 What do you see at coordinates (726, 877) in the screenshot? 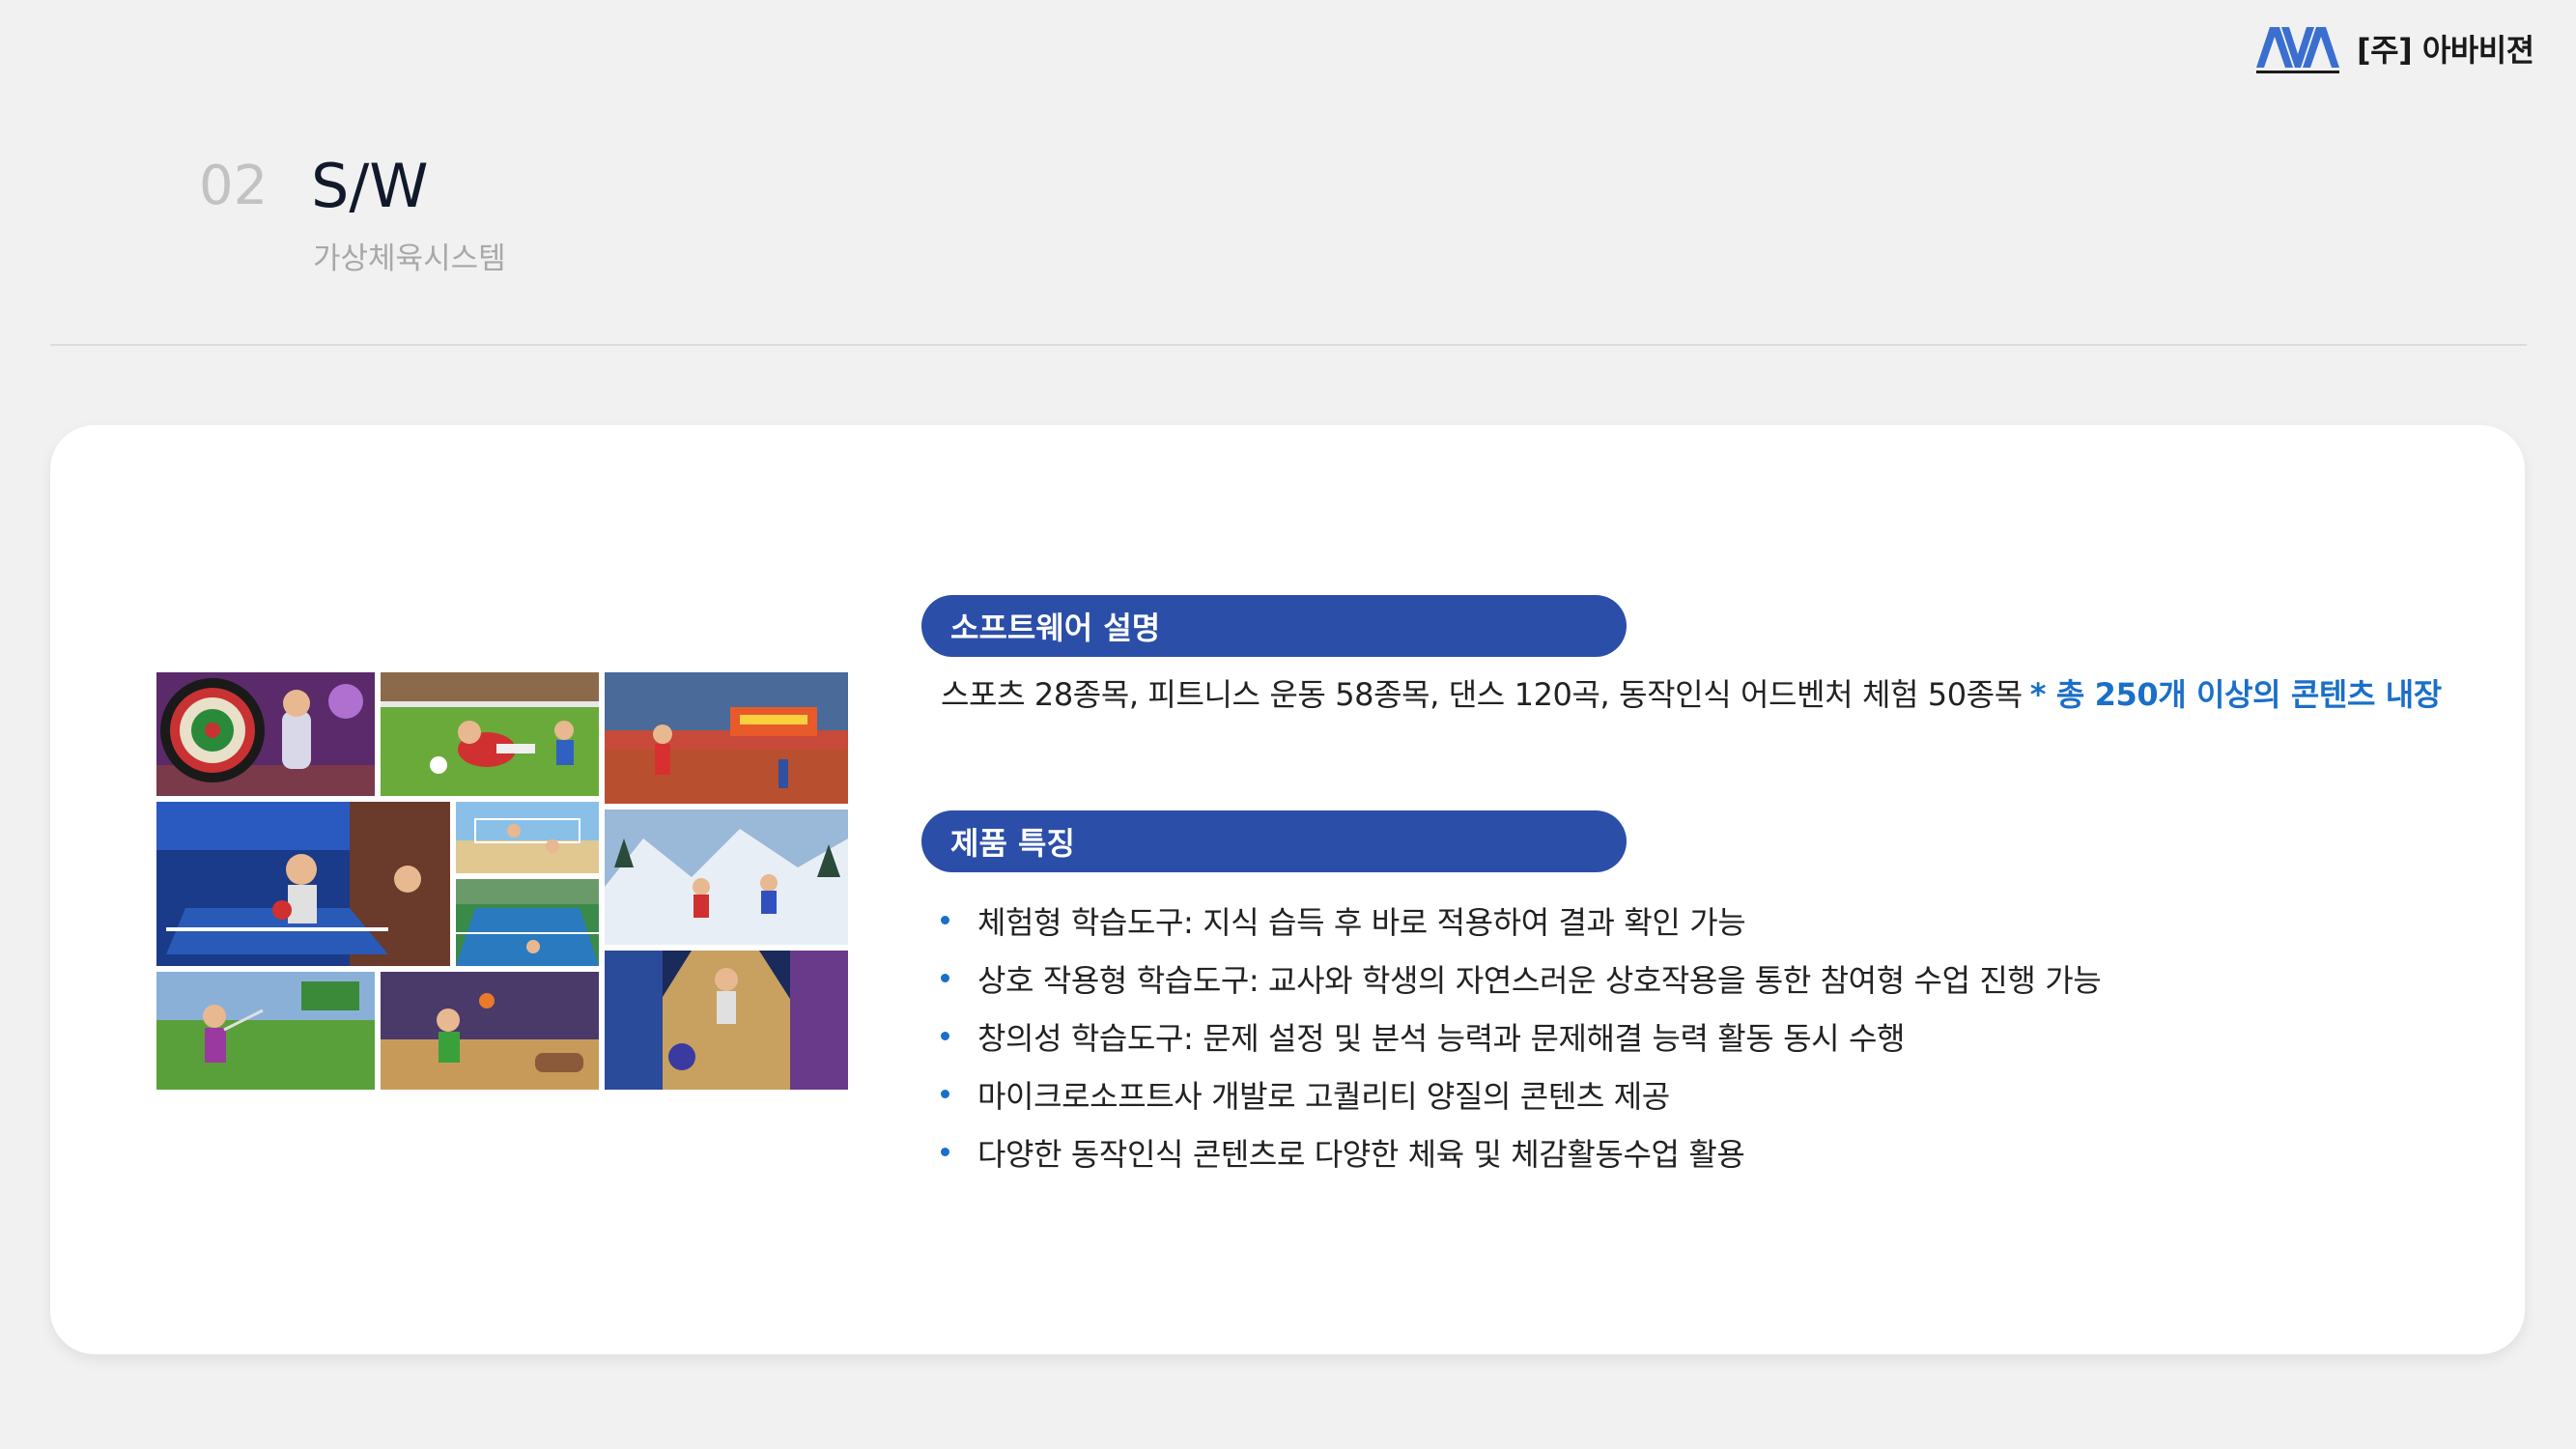
I see `skiing-tile` at bounding box center [726, 877].